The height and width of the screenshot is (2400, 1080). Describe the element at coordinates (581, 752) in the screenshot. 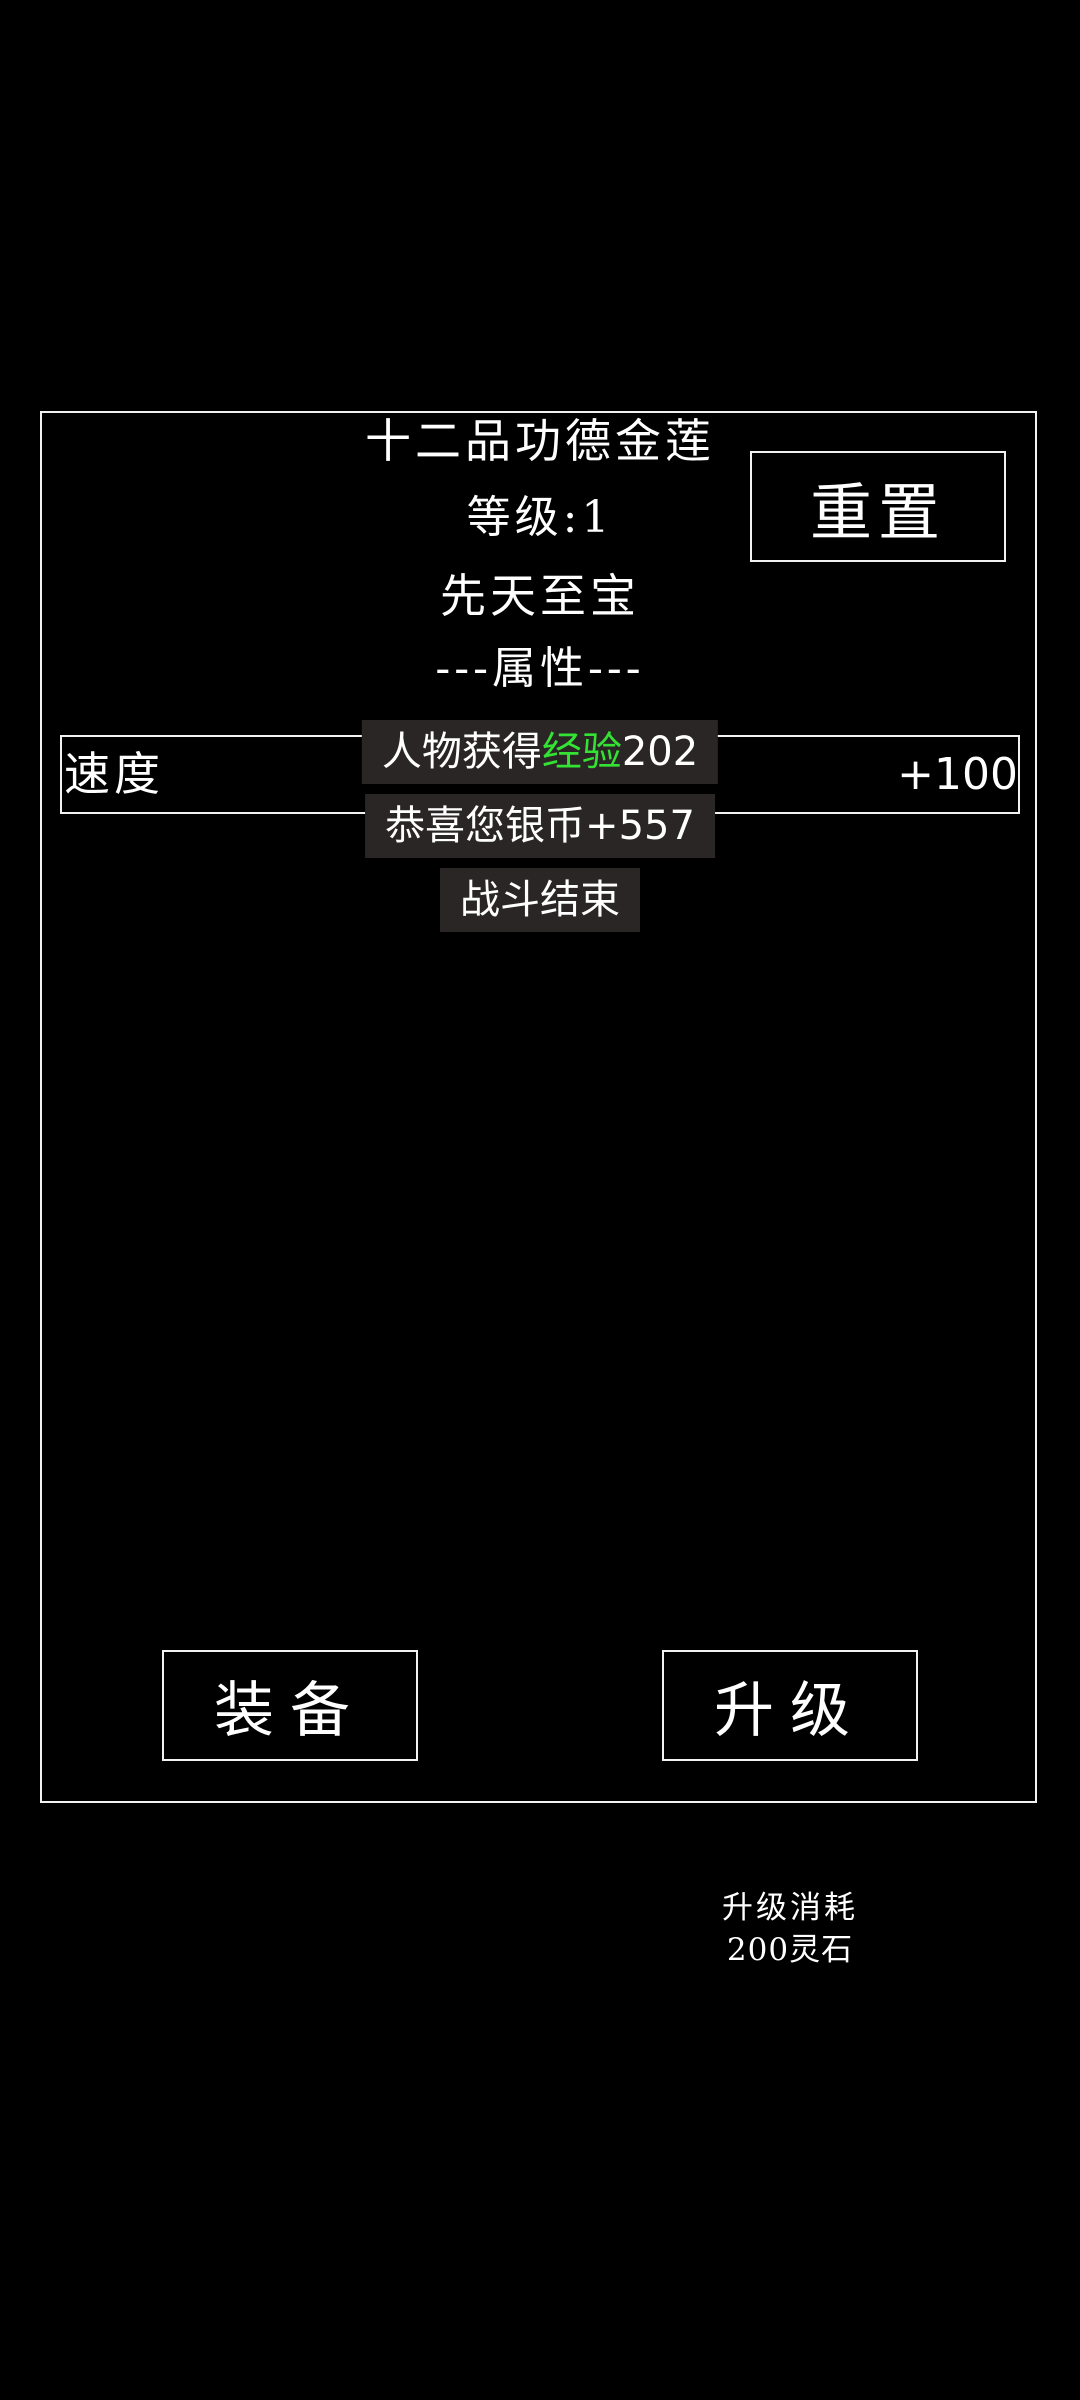

I see `toast-exp-highlight: 经验` at that location.